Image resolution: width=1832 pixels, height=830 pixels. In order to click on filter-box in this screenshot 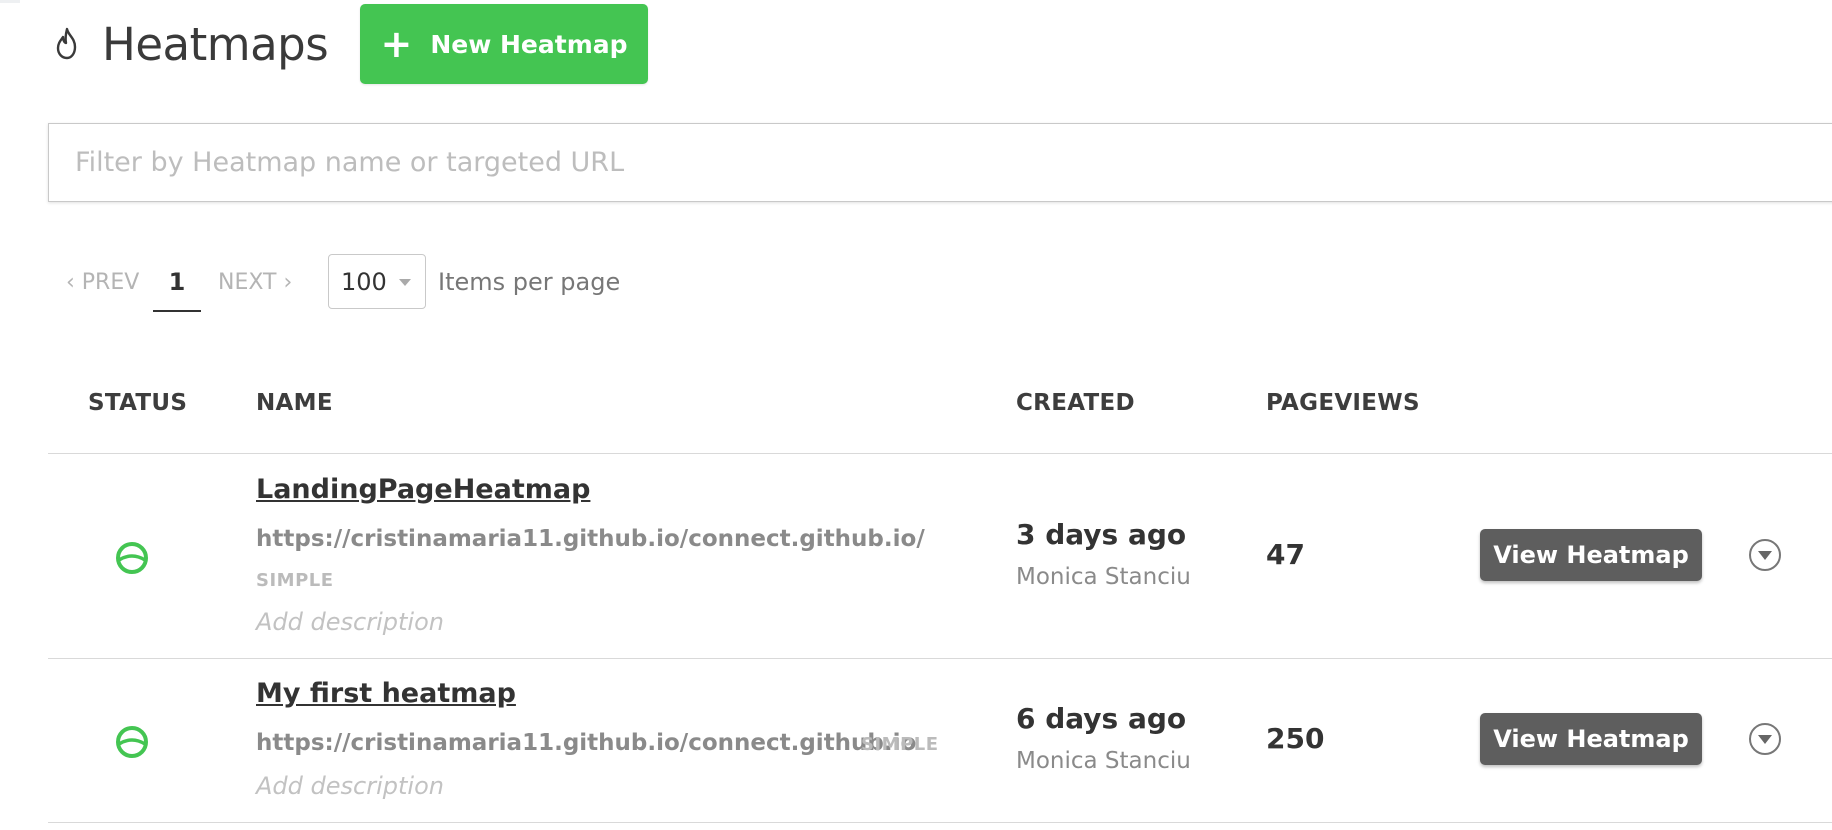, I will do `click(940, 162)`.